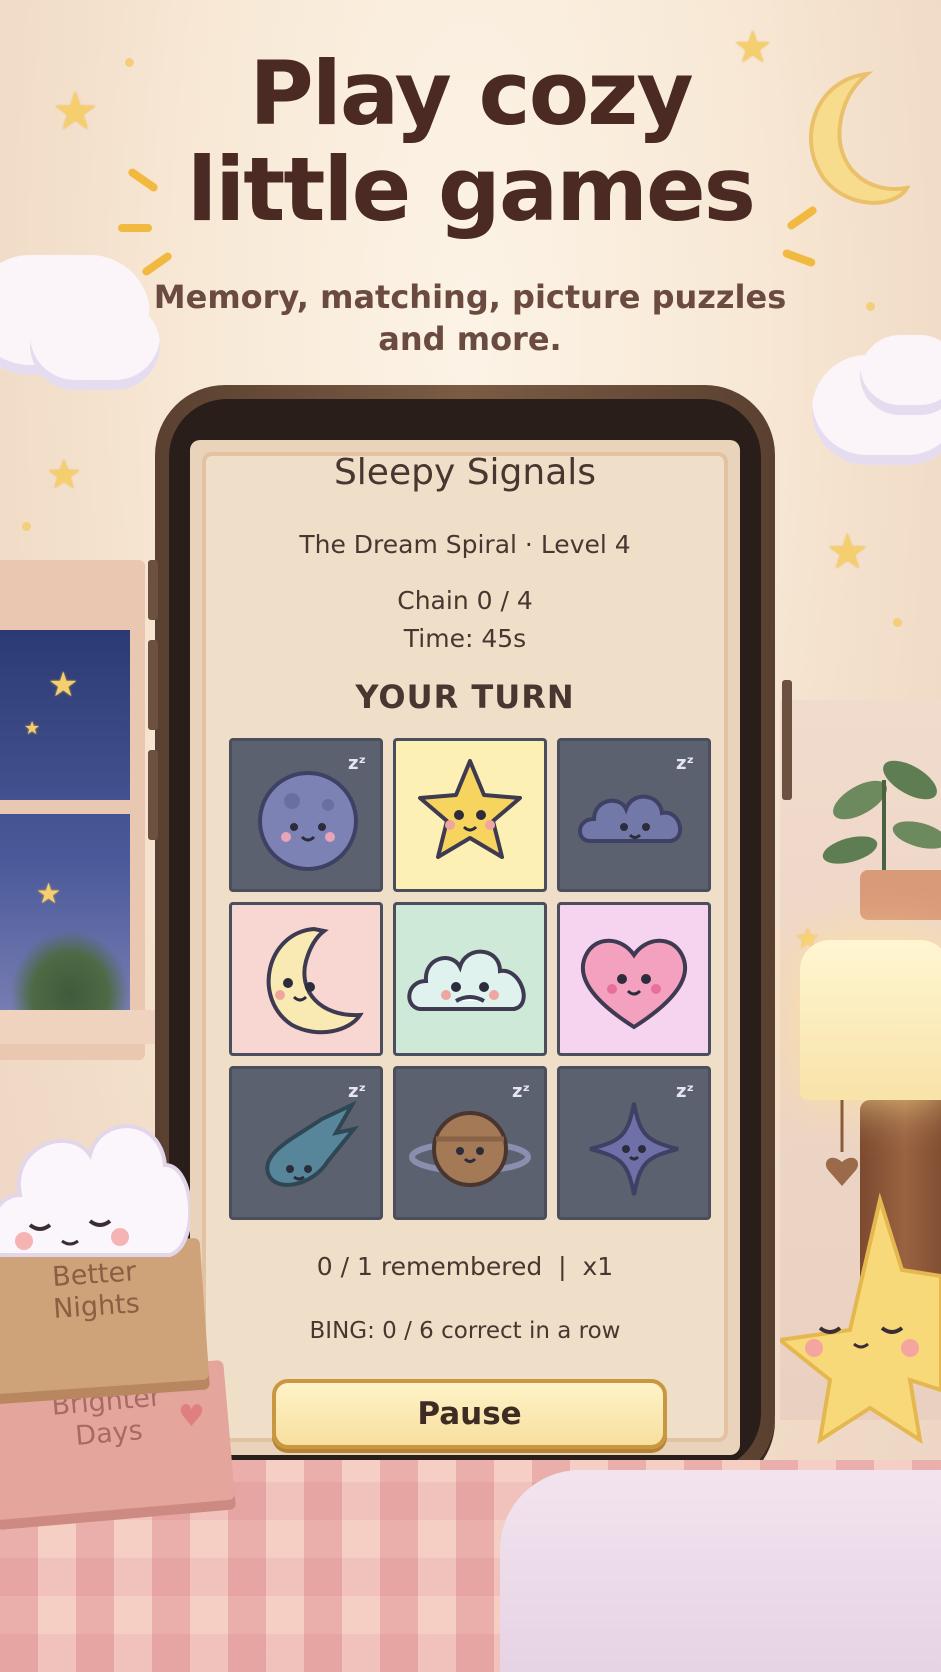 The width and height of the screenshot is (941, 1672). Describe the element at coordinates (470, 809) in the screenshot. I see `star-icon` at that location.